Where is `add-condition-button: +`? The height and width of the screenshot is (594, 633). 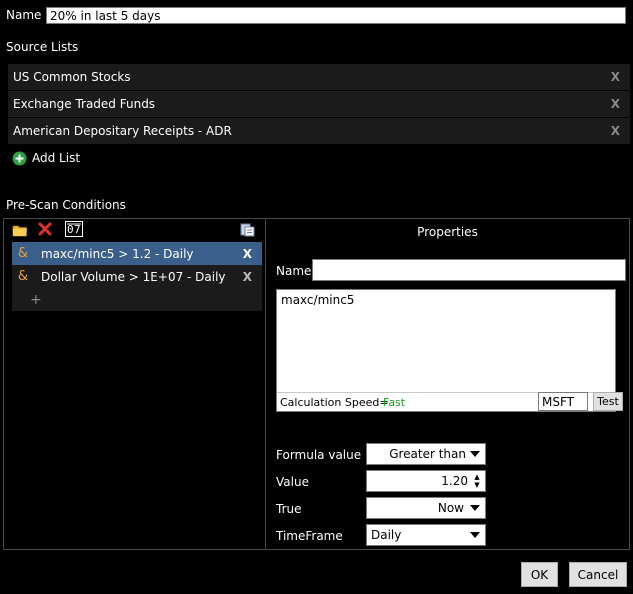
add-condition-button: + is located at coordinates (36, 300).